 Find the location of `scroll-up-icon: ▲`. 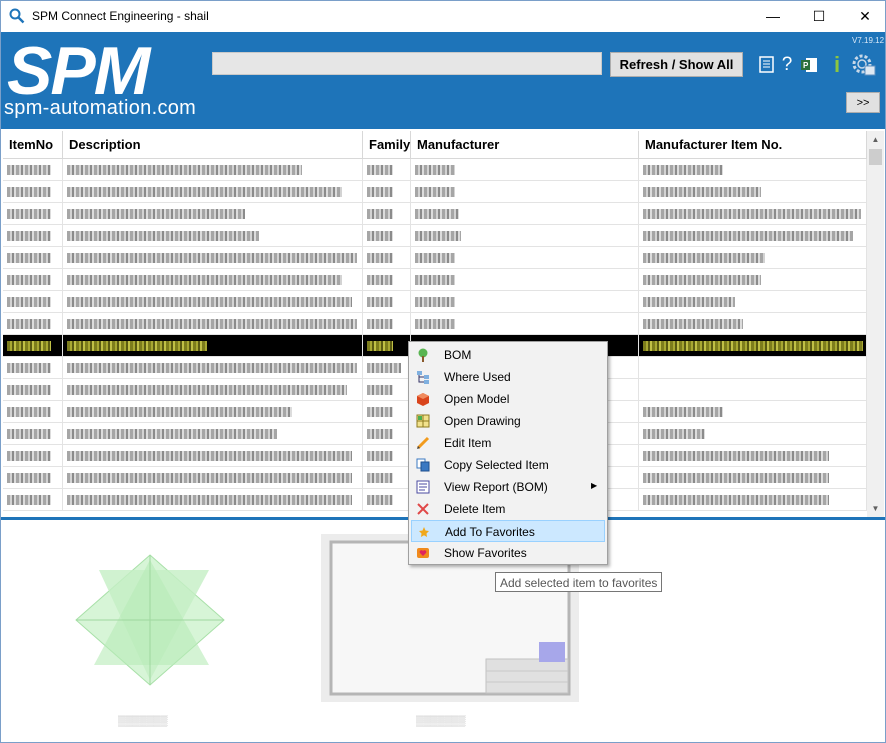

scroll-up-icon: ▲ is located at coordinates (875, 139).